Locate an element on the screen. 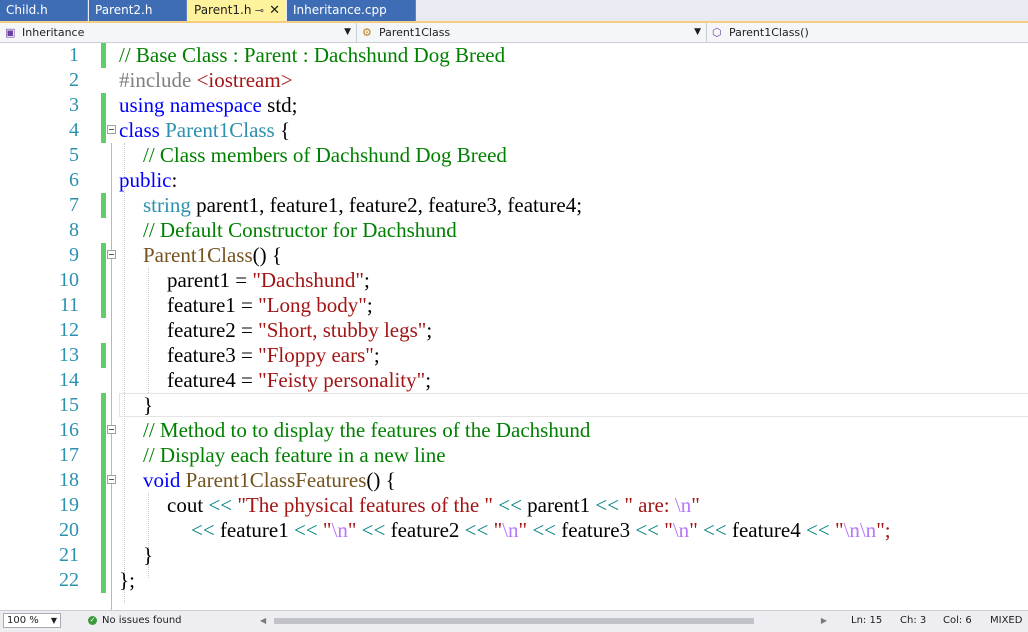  line-number: 16 is located at coordinates (69, 430).